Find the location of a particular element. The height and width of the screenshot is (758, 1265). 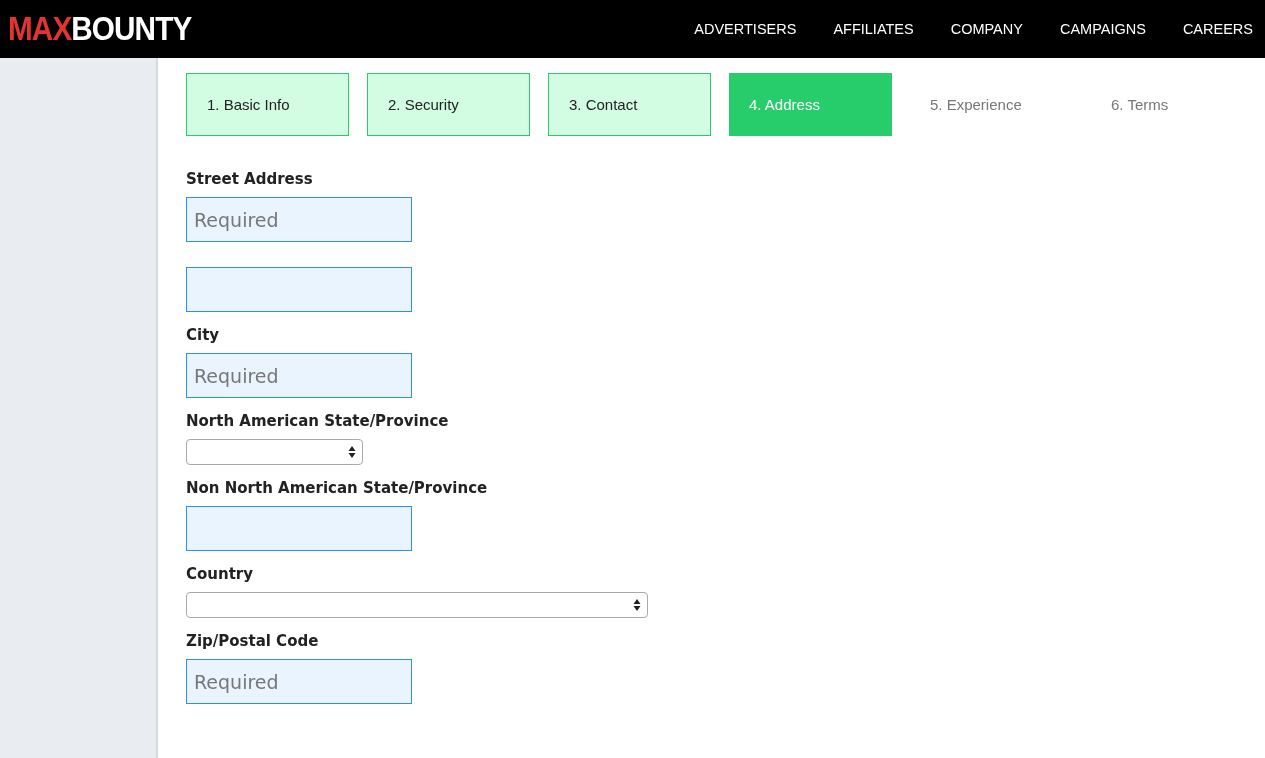

nav-link: CAMPAIGNS is located at coordinates (1102, 29).